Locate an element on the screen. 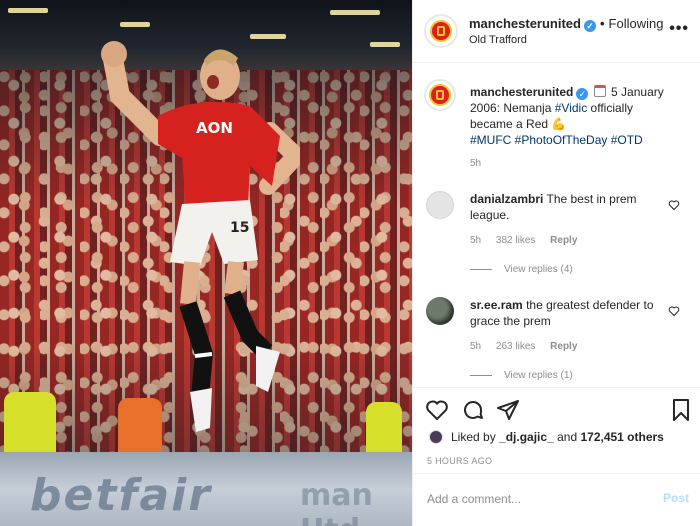 This screenshot has width=700, height=526. black-socks is located at coordinates (196, 349).